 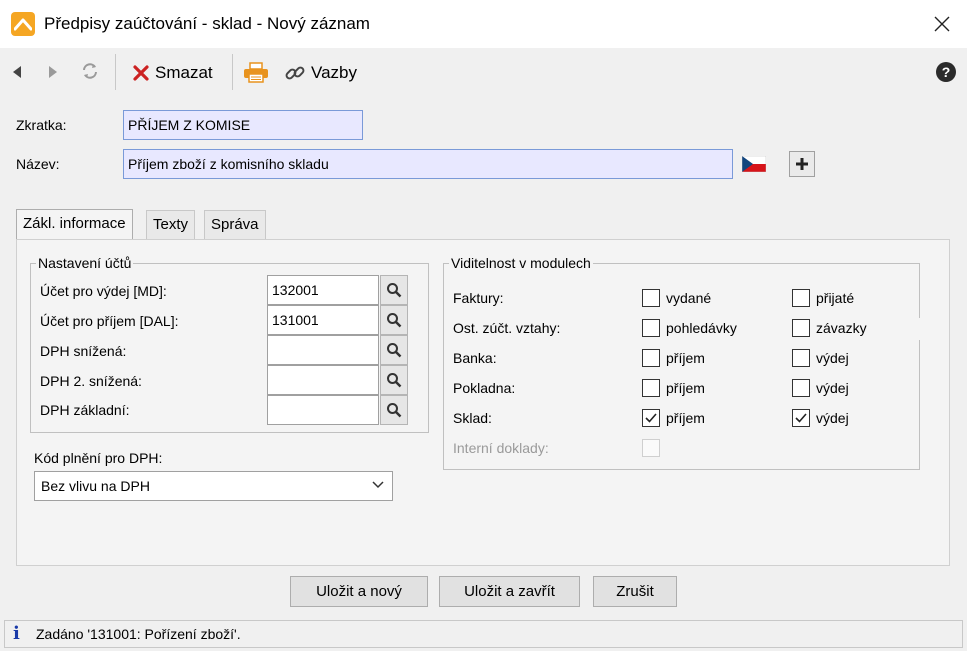 What do you see at coordinates (507, 328) in the screenshot?
I see `visibility-row-label: Ost. zúčt. vztahy:` at bounding box center [507, 328].